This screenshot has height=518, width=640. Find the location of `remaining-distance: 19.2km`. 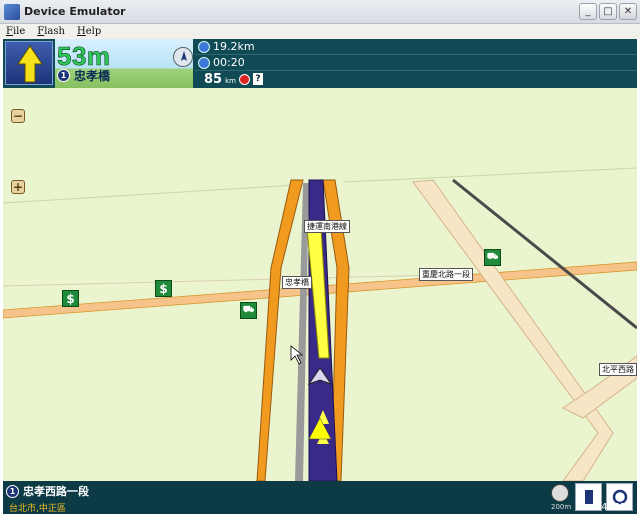

remaining-distance: 19.2km is located at coordinates (234, 46).